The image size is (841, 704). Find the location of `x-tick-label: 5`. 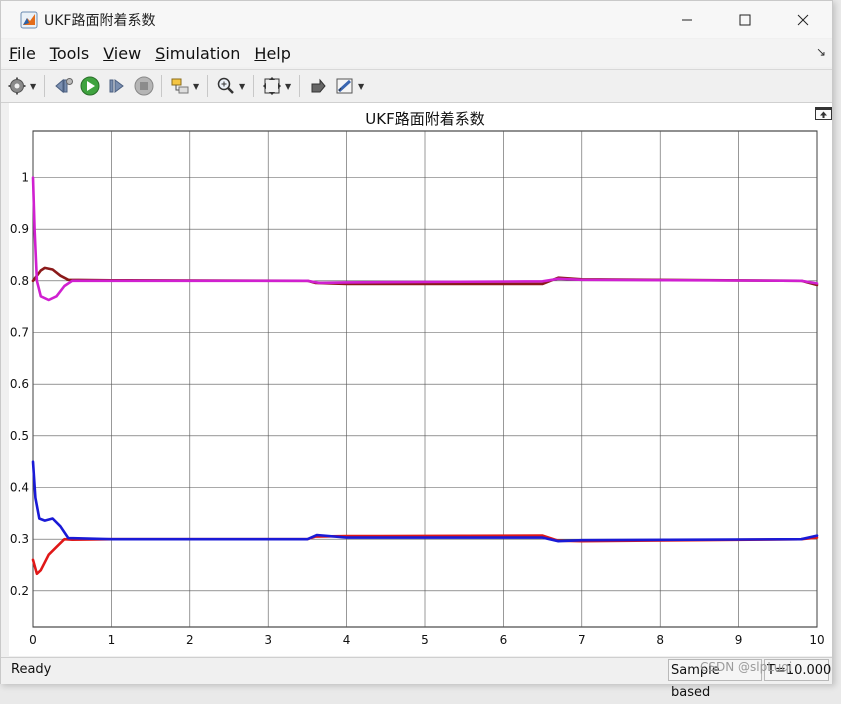

x-tick-label: 5 is located at coordinates (425, 640).